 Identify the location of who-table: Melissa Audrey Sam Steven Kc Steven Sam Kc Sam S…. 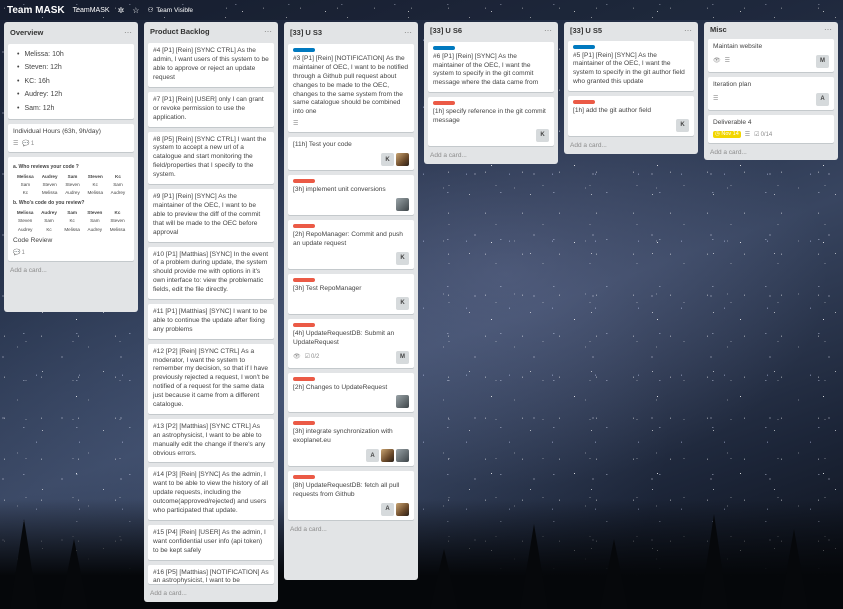
(71, 221).